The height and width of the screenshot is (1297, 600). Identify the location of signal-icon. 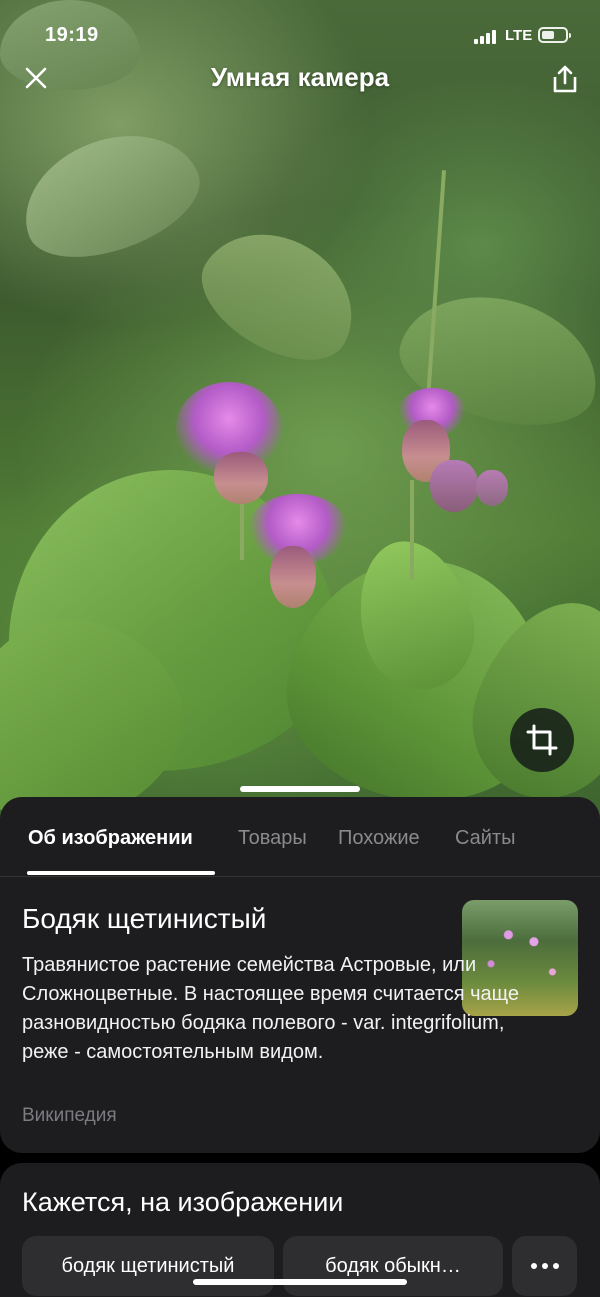
(485, 37).